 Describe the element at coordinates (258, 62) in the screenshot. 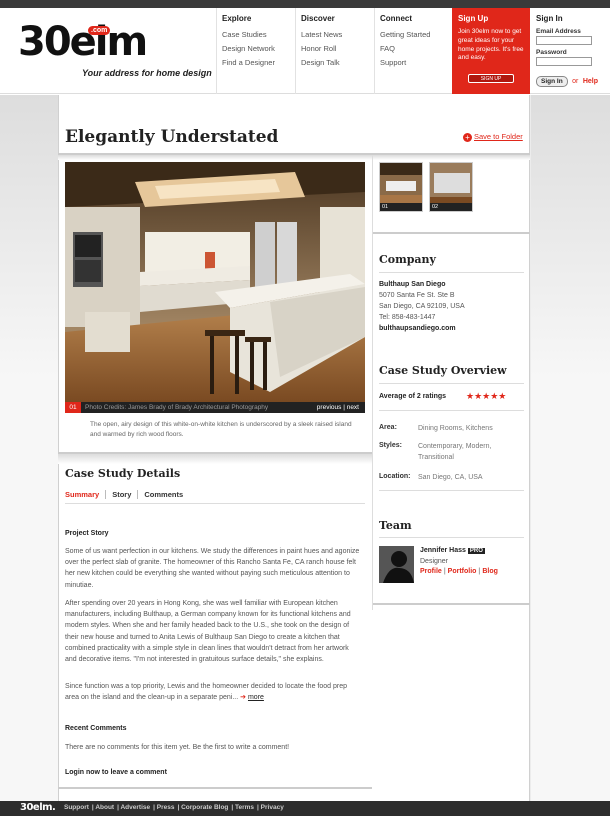

I see `nav-link-find-designer: Find a Designer` at that location.